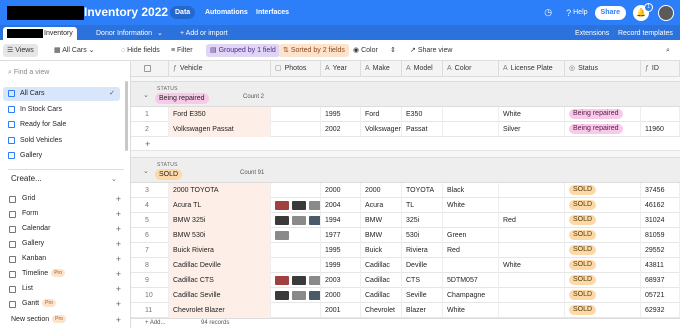 This screenshot has height=328, width=680. Describe the element at coordinates (643, 11) in the screenshot. I see `notifications-button: 🔔 1` at that location.